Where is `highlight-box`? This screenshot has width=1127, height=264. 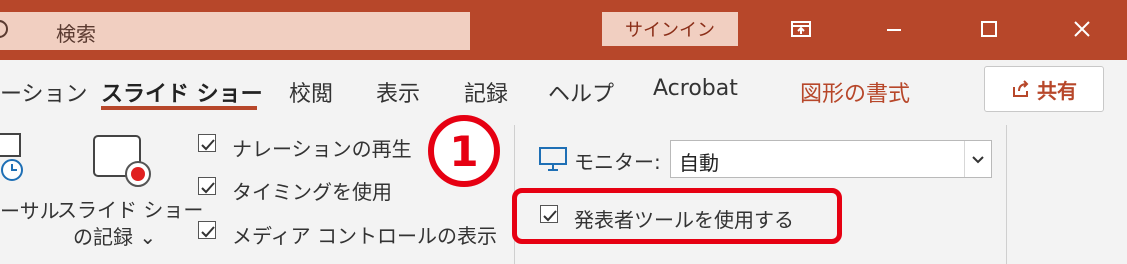
highlight-box is located at coordinates (677, 216).